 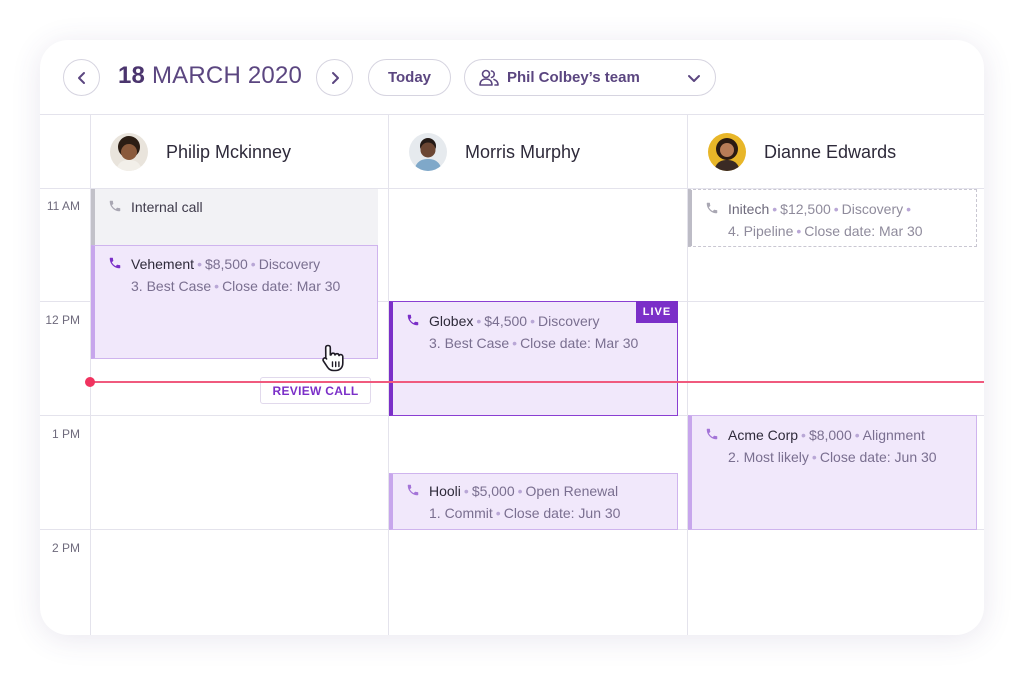 What do you see at coordinates (409, 77) in the screenshot?
I see `today-button: Today` at bounding box center [409, 77].